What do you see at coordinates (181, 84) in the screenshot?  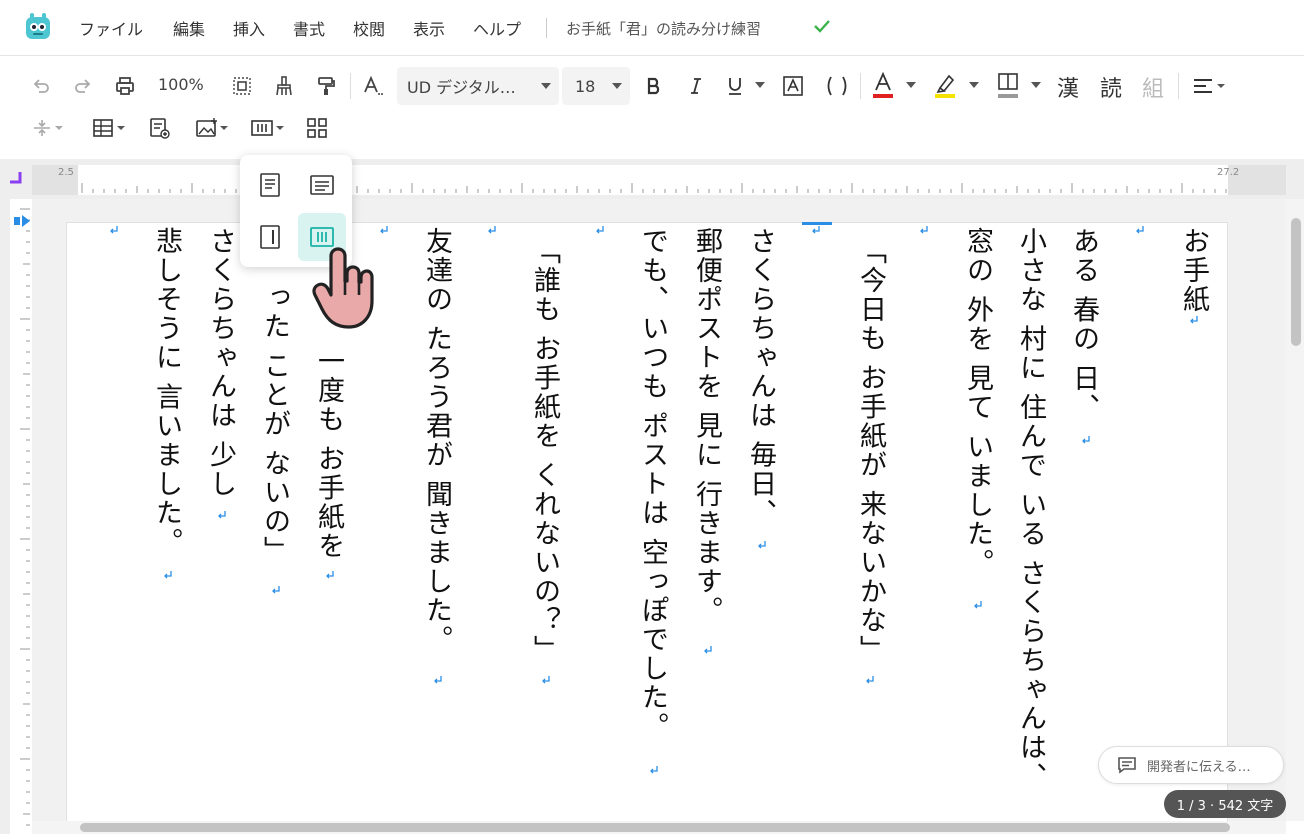 I see `zoom-level: 100%` at bounding box center [181, 84].